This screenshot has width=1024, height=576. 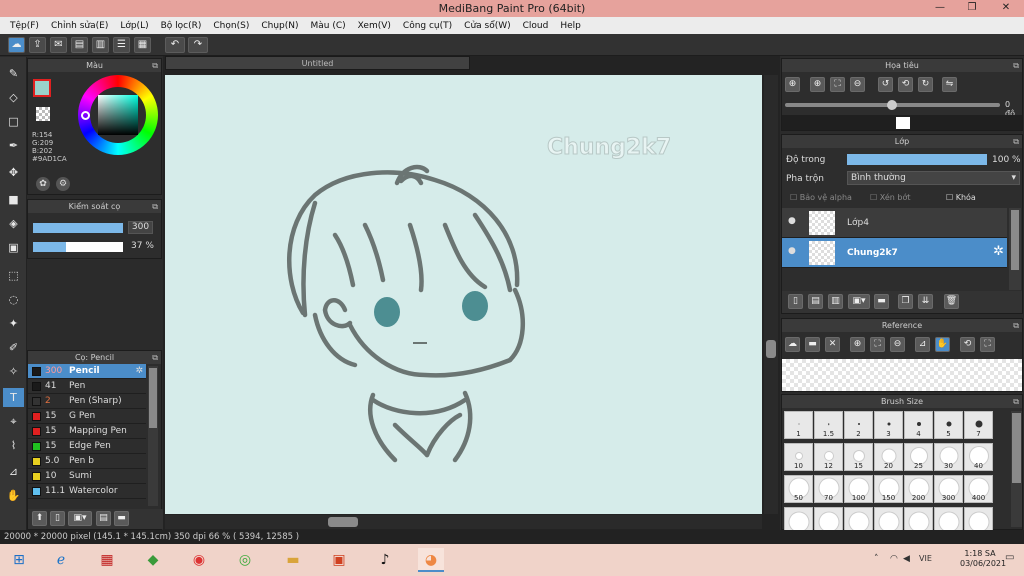 What do you see at coordinates (199, 560) in the screenshot?
I see `chrome-icon: ◉` at bounding box center [199, 560].